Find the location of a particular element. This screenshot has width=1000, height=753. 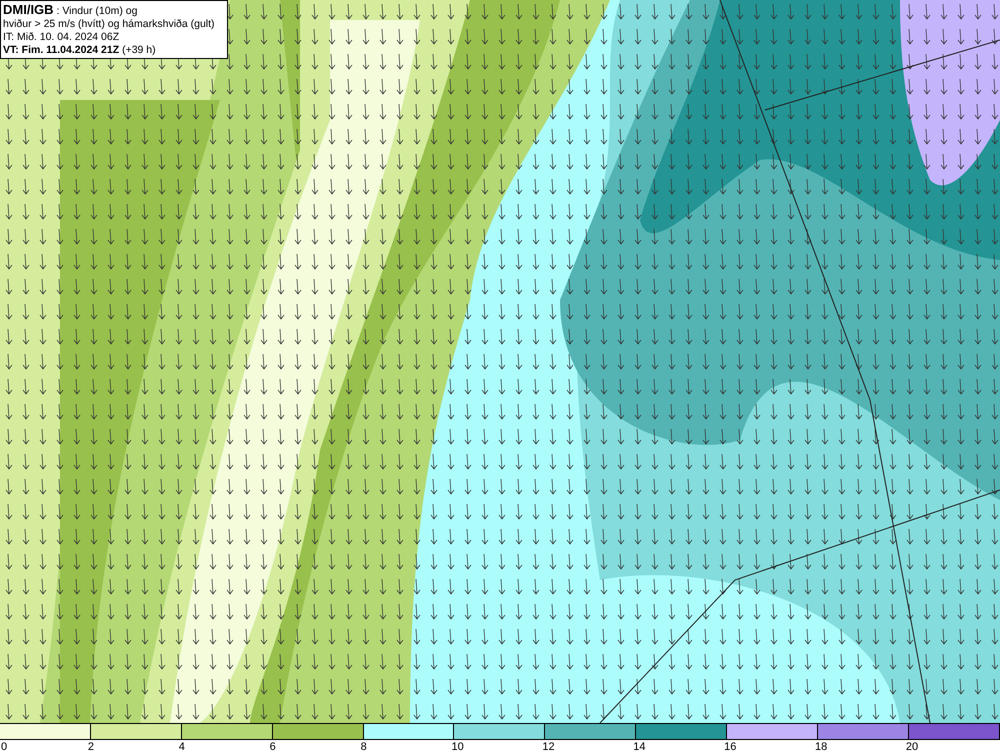

legend-tick-label: 0 is located at coordinates (4, 746).